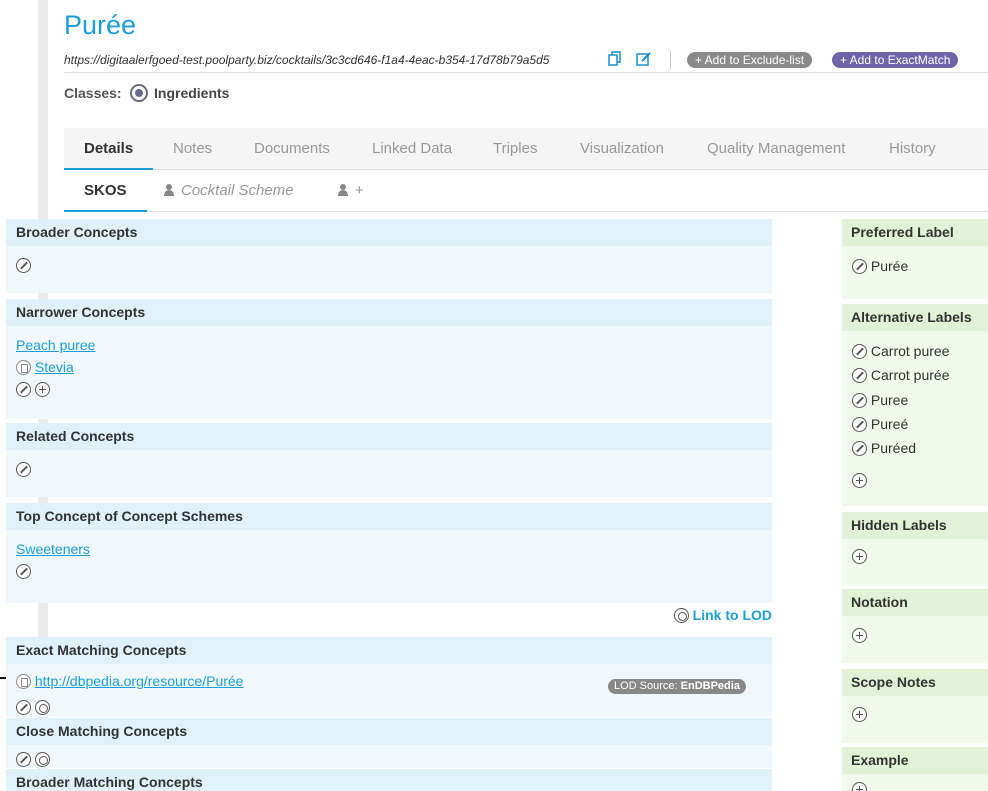  What do you see at coordinates (389, 516) in the screenshot?
I see `section-header: Top Concept of Concept Schemes` at bounding box center [389, 516].